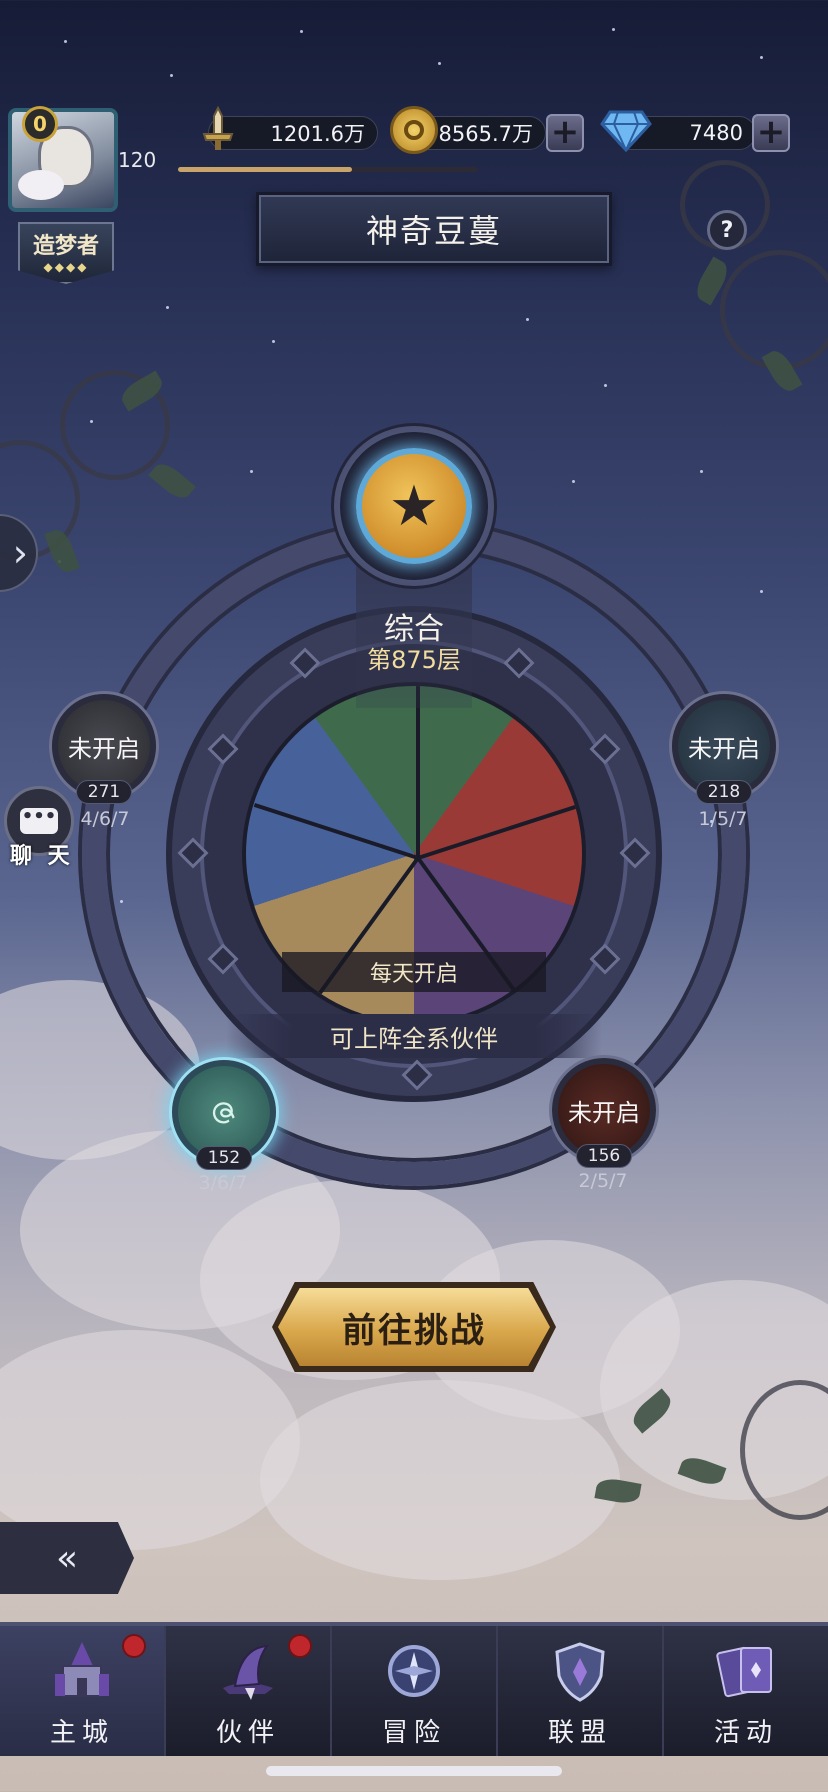 The image size is (828, 1792). I want to click on cards-icon, so click(746, 1671).